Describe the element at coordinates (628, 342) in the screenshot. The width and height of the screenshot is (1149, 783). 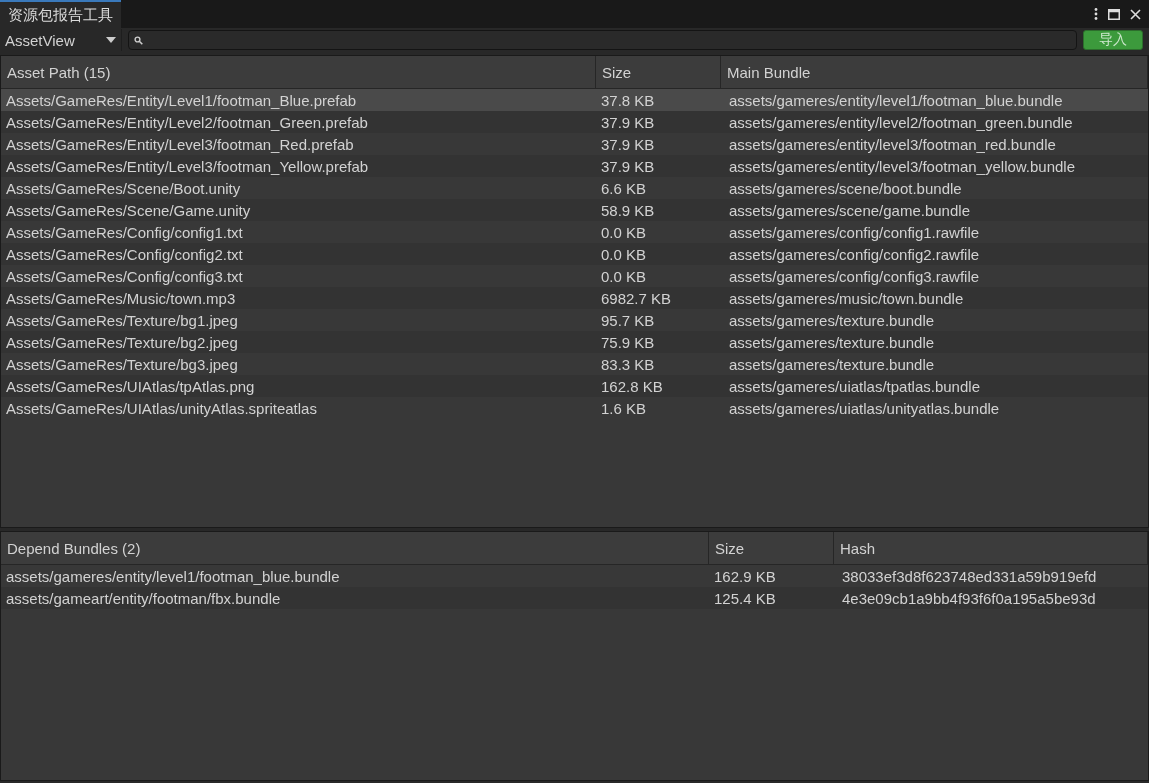
I see `table-cell-text: 75.9 KB` at that location.